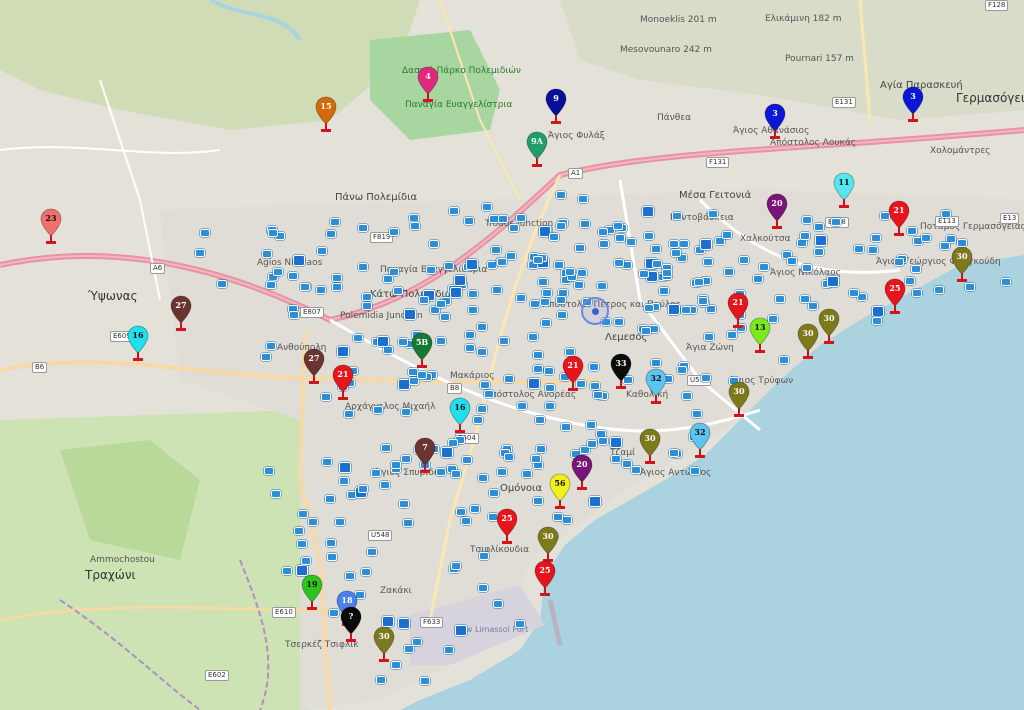  I want to click on route-pin: 13, so click(760, 336).